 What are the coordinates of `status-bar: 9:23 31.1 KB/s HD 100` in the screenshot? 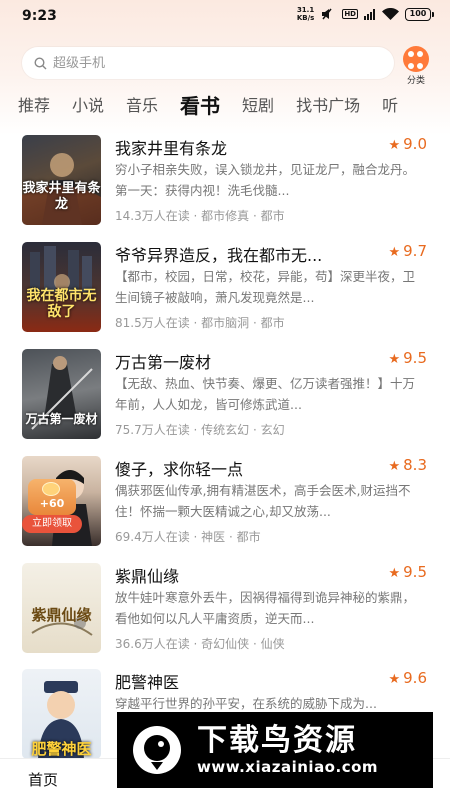 It's located at (225, 16).